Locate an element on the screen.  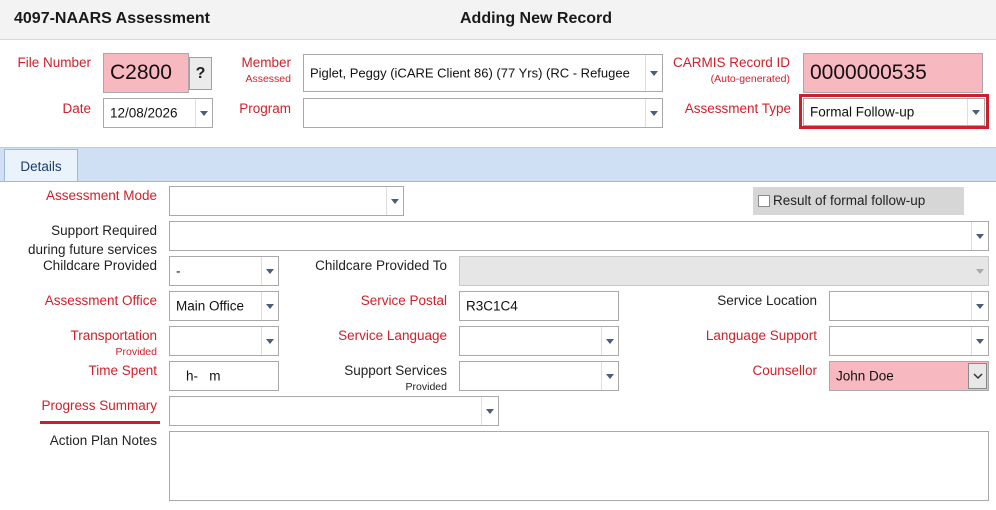
assessment-mode-dropdown is located at coordinates (286, 201).